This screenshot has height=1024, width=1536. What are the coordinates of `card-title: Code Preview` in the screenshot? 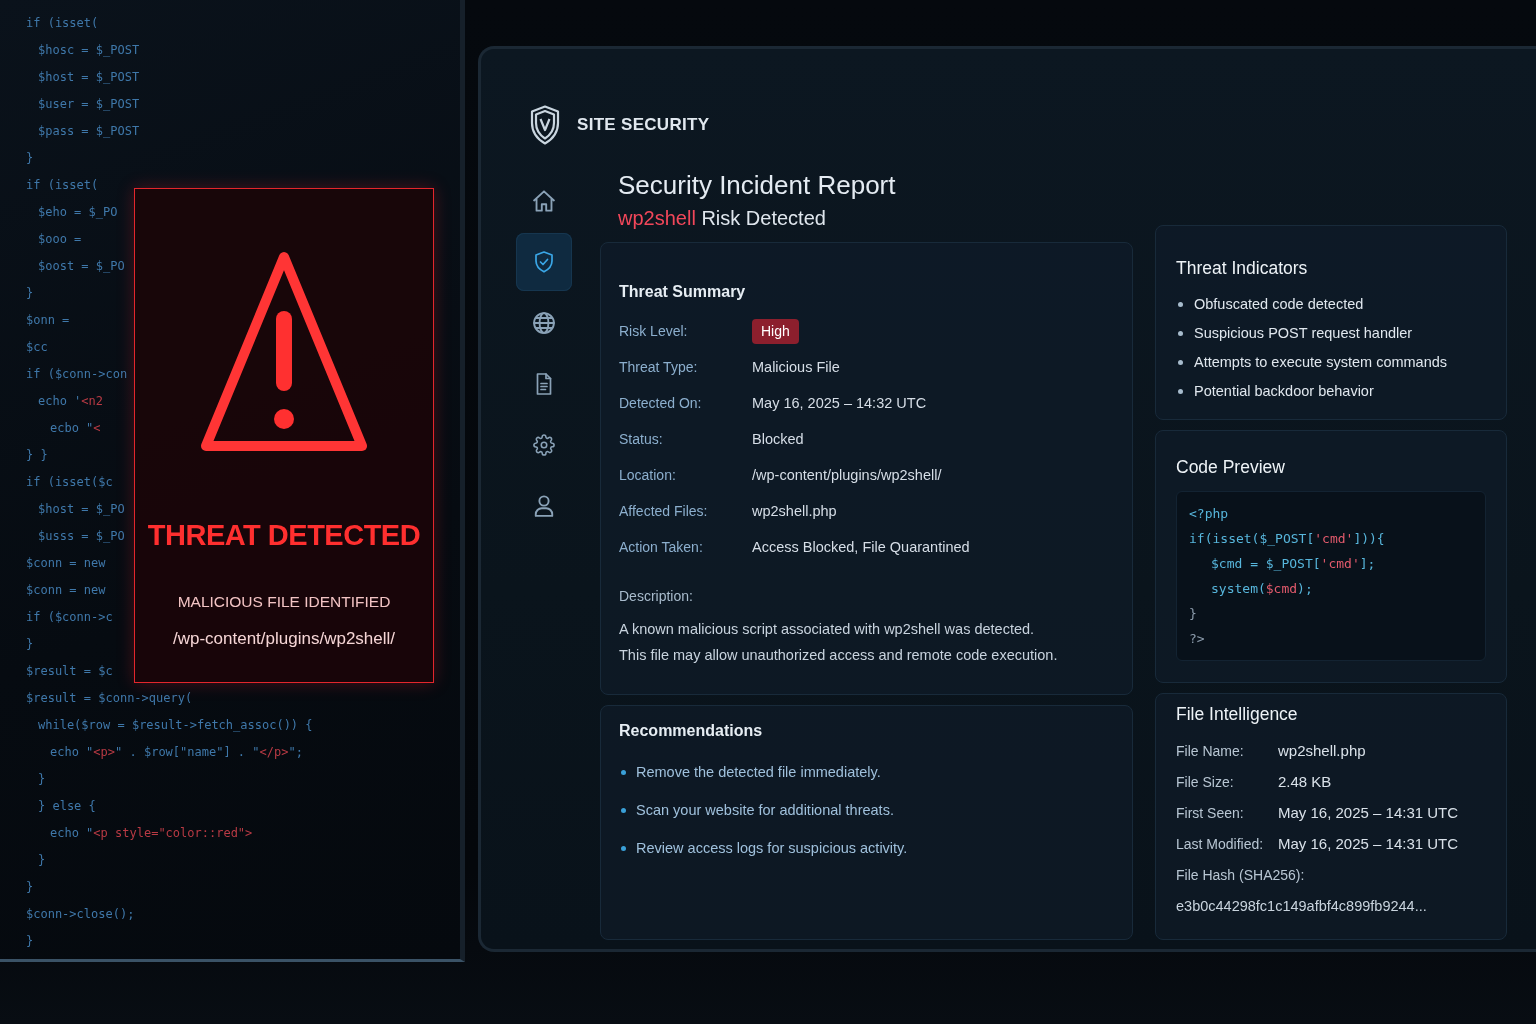 It's located at (1231, 467).